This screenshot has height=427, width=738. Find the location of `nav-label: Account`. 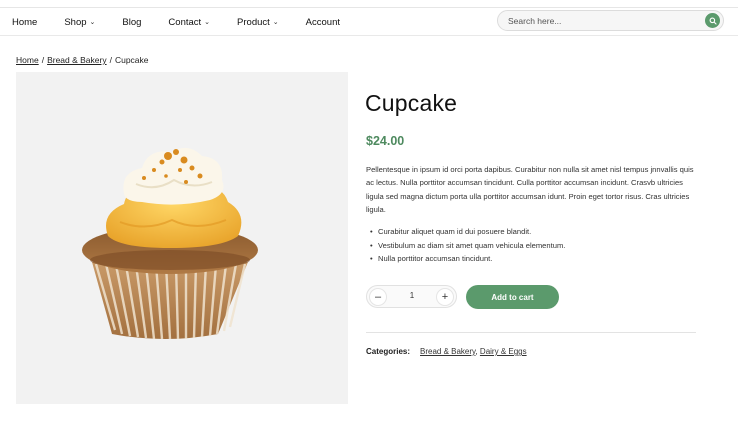

nav-label: Account is located at coordinates (322, 22).